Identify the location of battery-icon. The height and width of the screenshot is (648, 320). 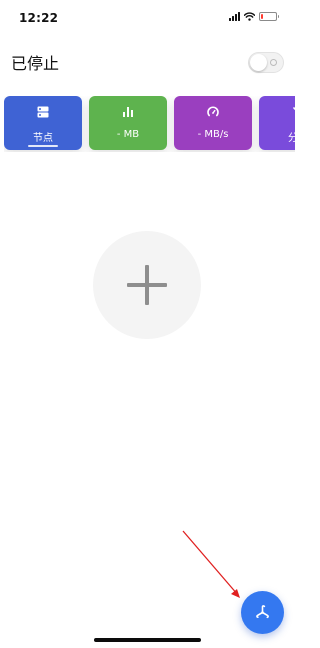
(269, 16).